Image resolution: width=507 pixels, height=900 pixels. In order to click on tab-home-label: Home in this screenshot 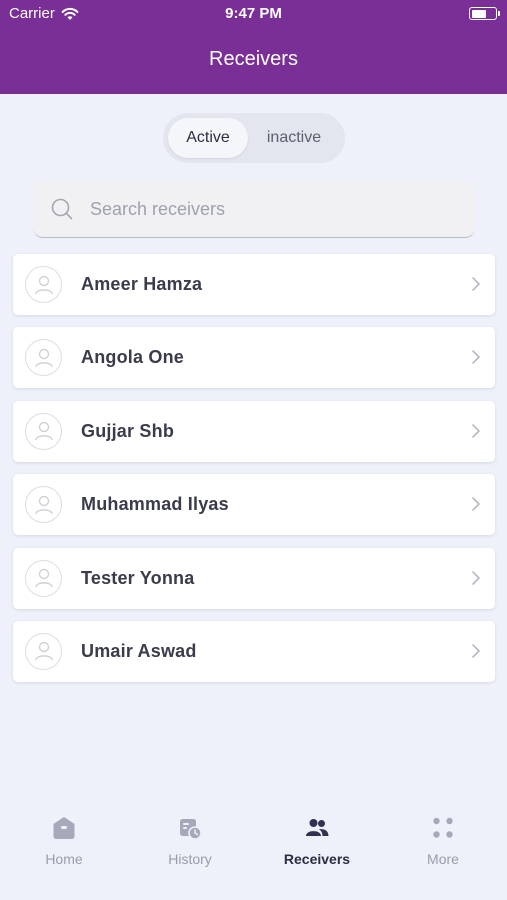, I will do `click(64, 859)`.